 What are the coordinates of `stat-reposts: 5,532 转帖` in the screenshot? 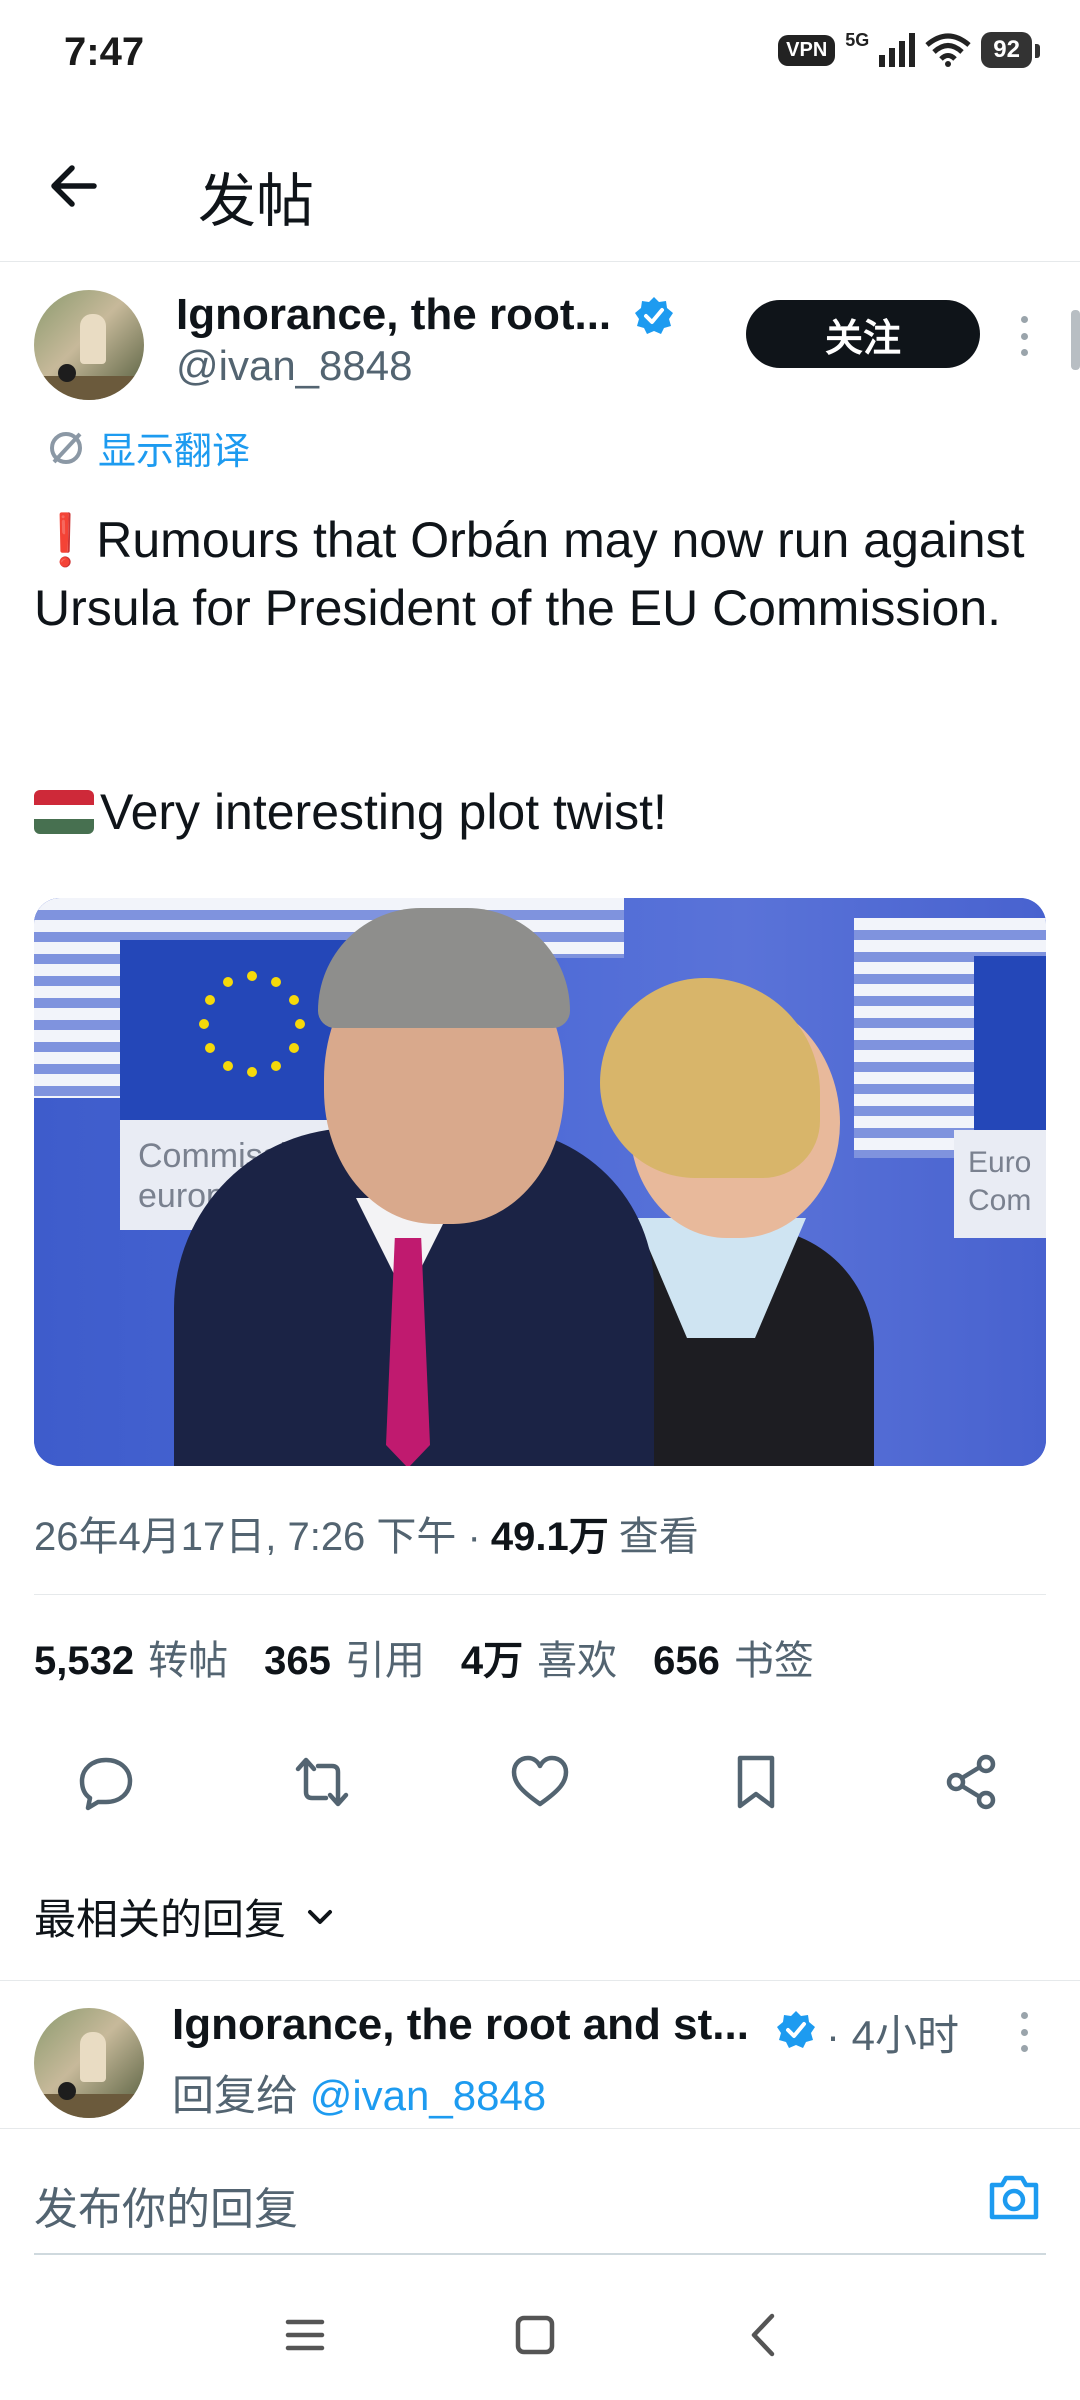 It's located at (131, 1657).